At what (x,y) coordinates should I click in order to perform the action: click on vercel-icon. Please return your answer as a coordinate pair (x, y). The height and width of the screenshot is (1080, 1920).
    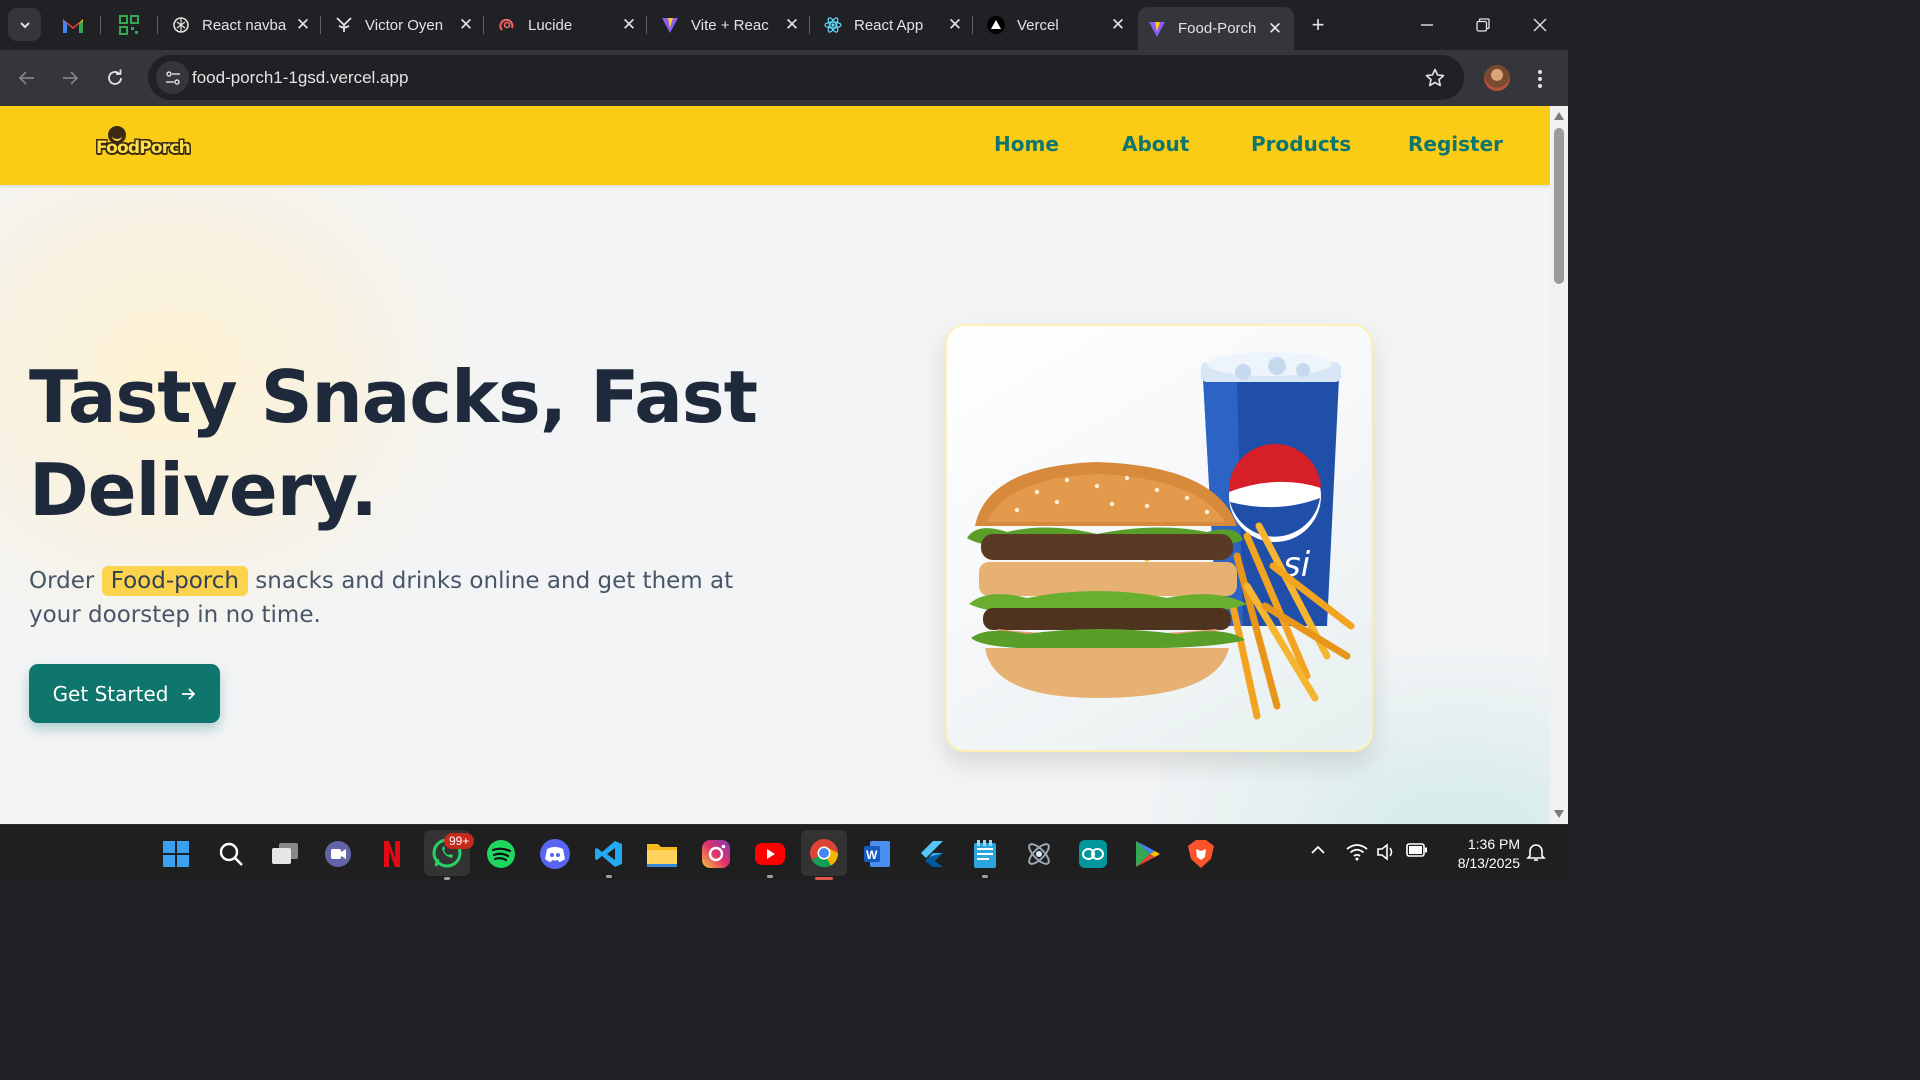
    Looking at the image, I should click on (996, 25).